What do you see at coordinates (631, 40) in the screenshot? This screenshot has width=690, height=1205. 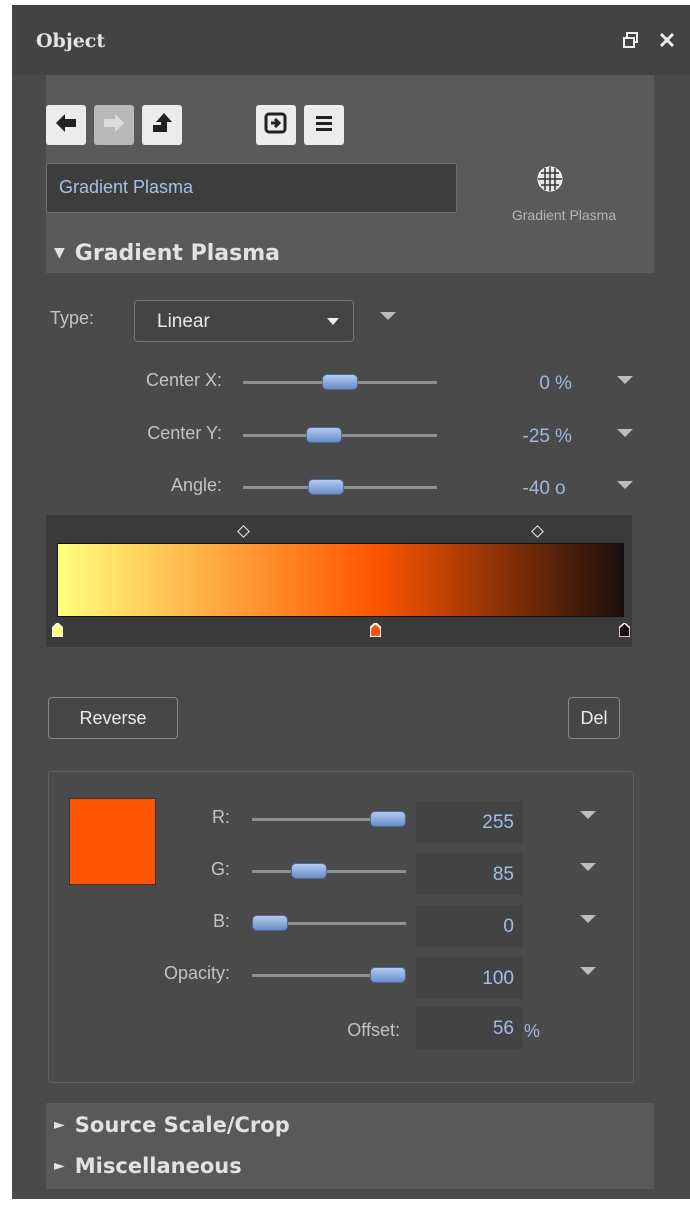 I see `restore-icon` at bounding box center [631, 40].